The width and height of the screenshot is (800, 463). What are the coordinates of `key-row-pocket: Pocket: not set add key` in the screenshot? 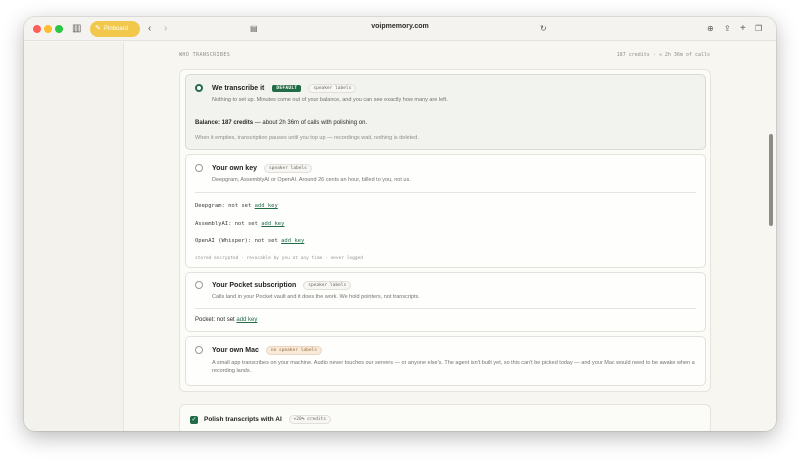 It's located at (226, 320).